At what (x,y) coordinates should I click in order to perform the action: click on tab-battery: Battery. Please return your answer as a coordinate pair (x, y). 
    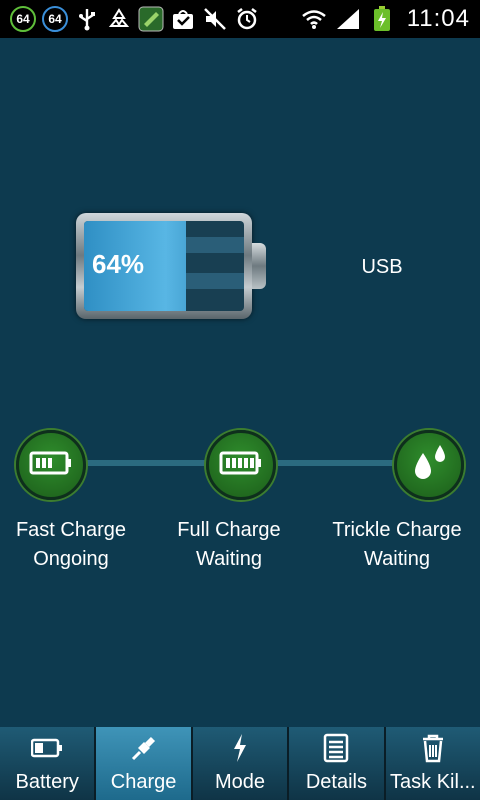
    Looking at the image, I should click on (48, 763).